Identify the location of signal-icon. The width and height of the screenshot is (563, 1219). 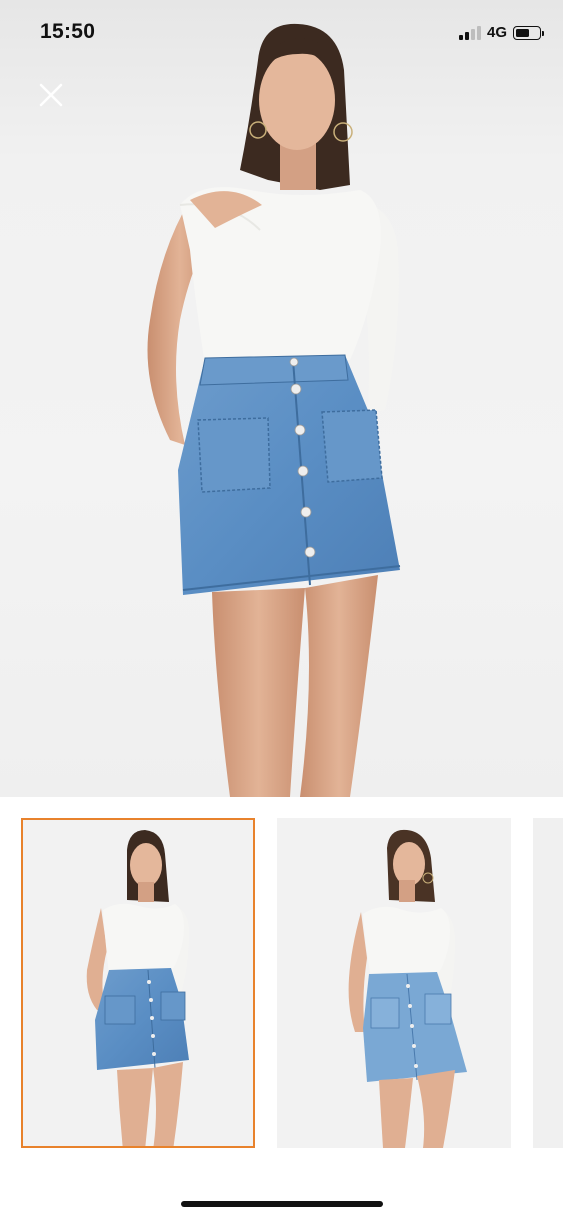
(469, 32).